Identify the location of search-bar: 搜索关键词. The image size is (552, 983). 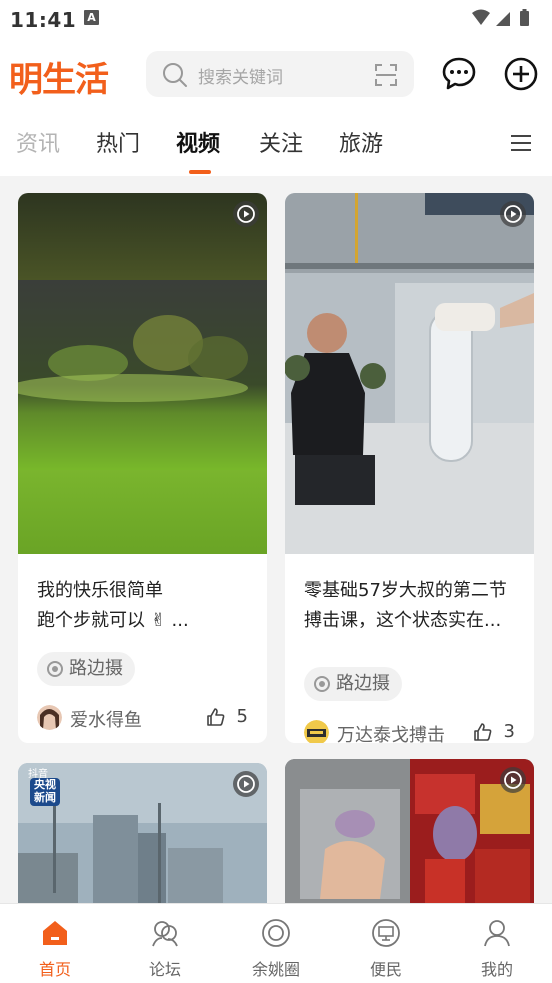
(280, 74).